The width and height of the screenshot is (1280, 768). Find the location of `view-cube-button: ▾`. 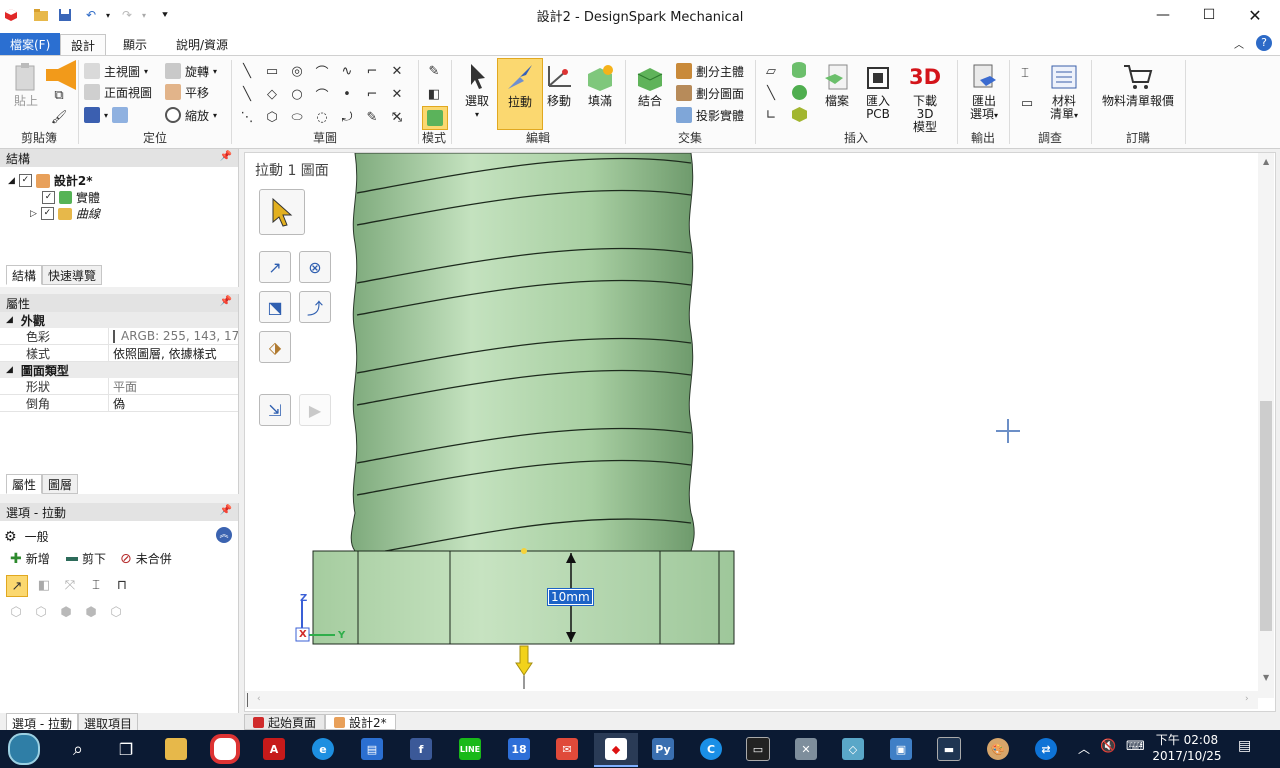

view-cube-button: ▾ is located at coordinates (106, 115).